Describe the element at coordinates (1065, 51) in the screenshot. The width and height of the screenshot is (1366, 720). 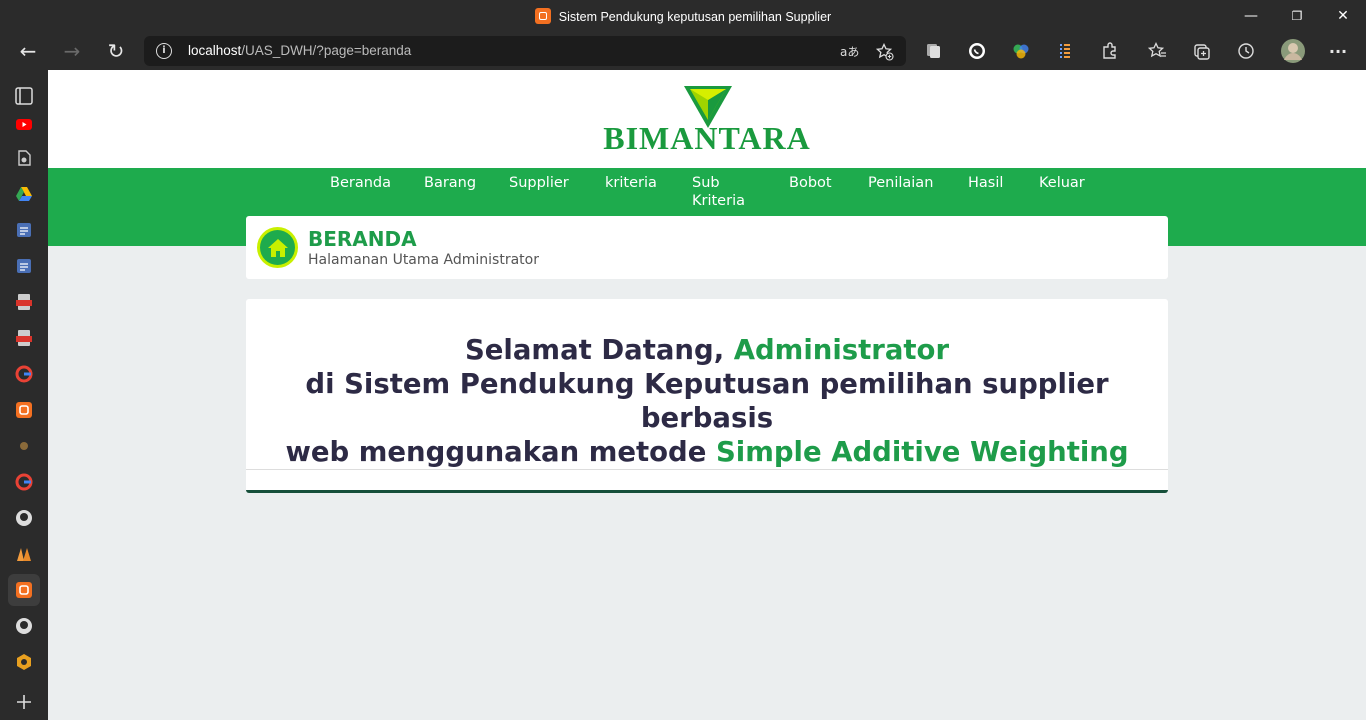
I see `list-extension-icon` at that location.